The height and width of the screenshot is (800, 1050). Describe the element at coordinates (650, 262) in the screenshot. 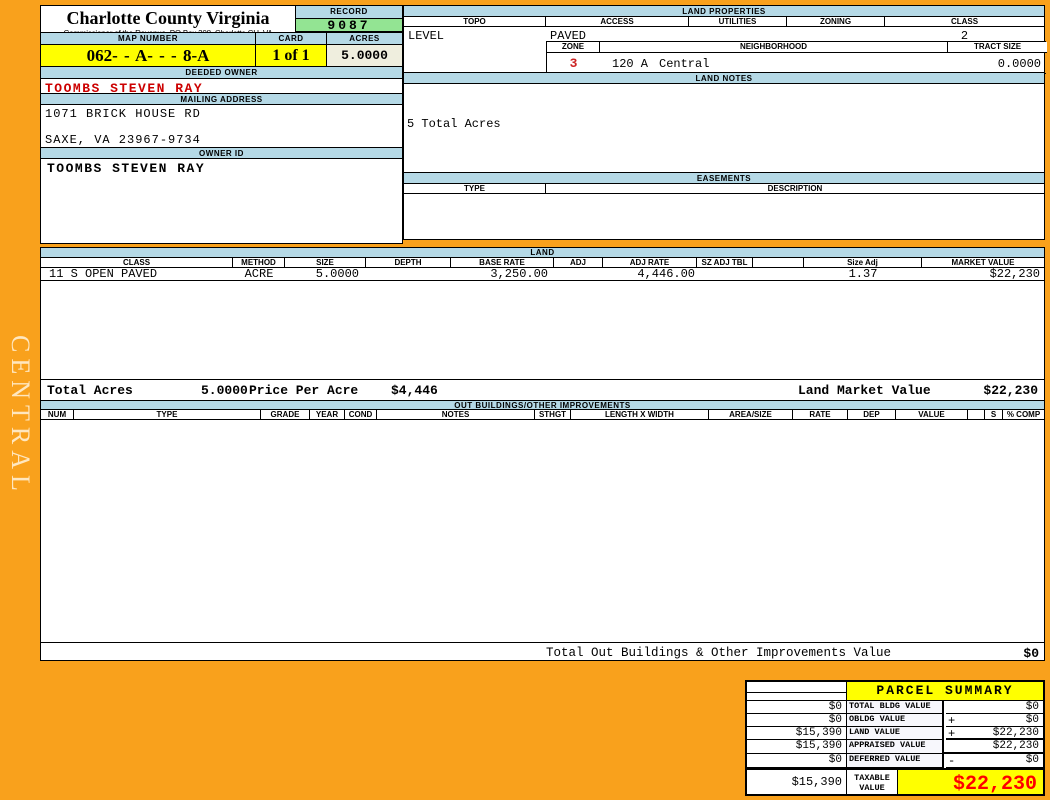

I see `land-col-adj-rate: ADJ RATE` at that location.